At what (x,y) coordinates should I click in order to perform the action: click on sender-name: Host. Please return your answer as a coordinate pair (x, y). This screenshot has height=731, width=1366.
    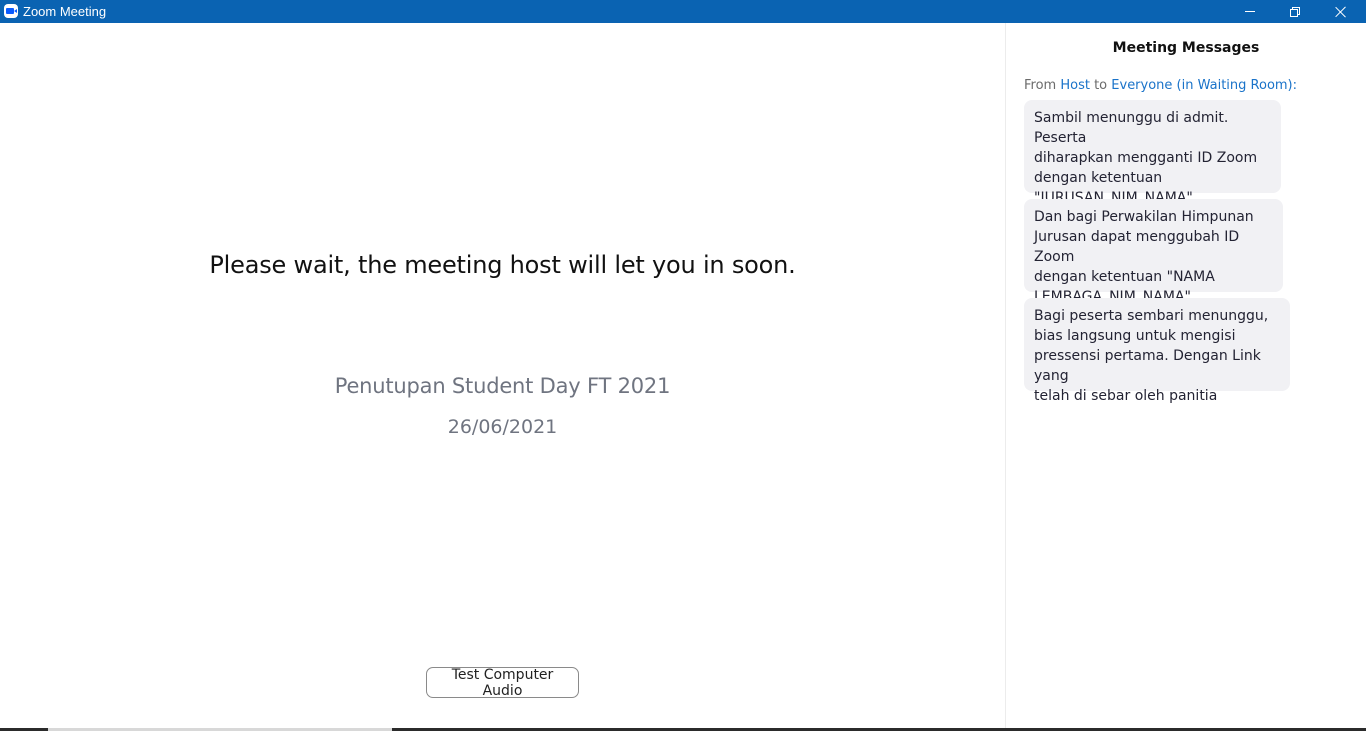
    Looking at the image, I should click on (1075, 85).